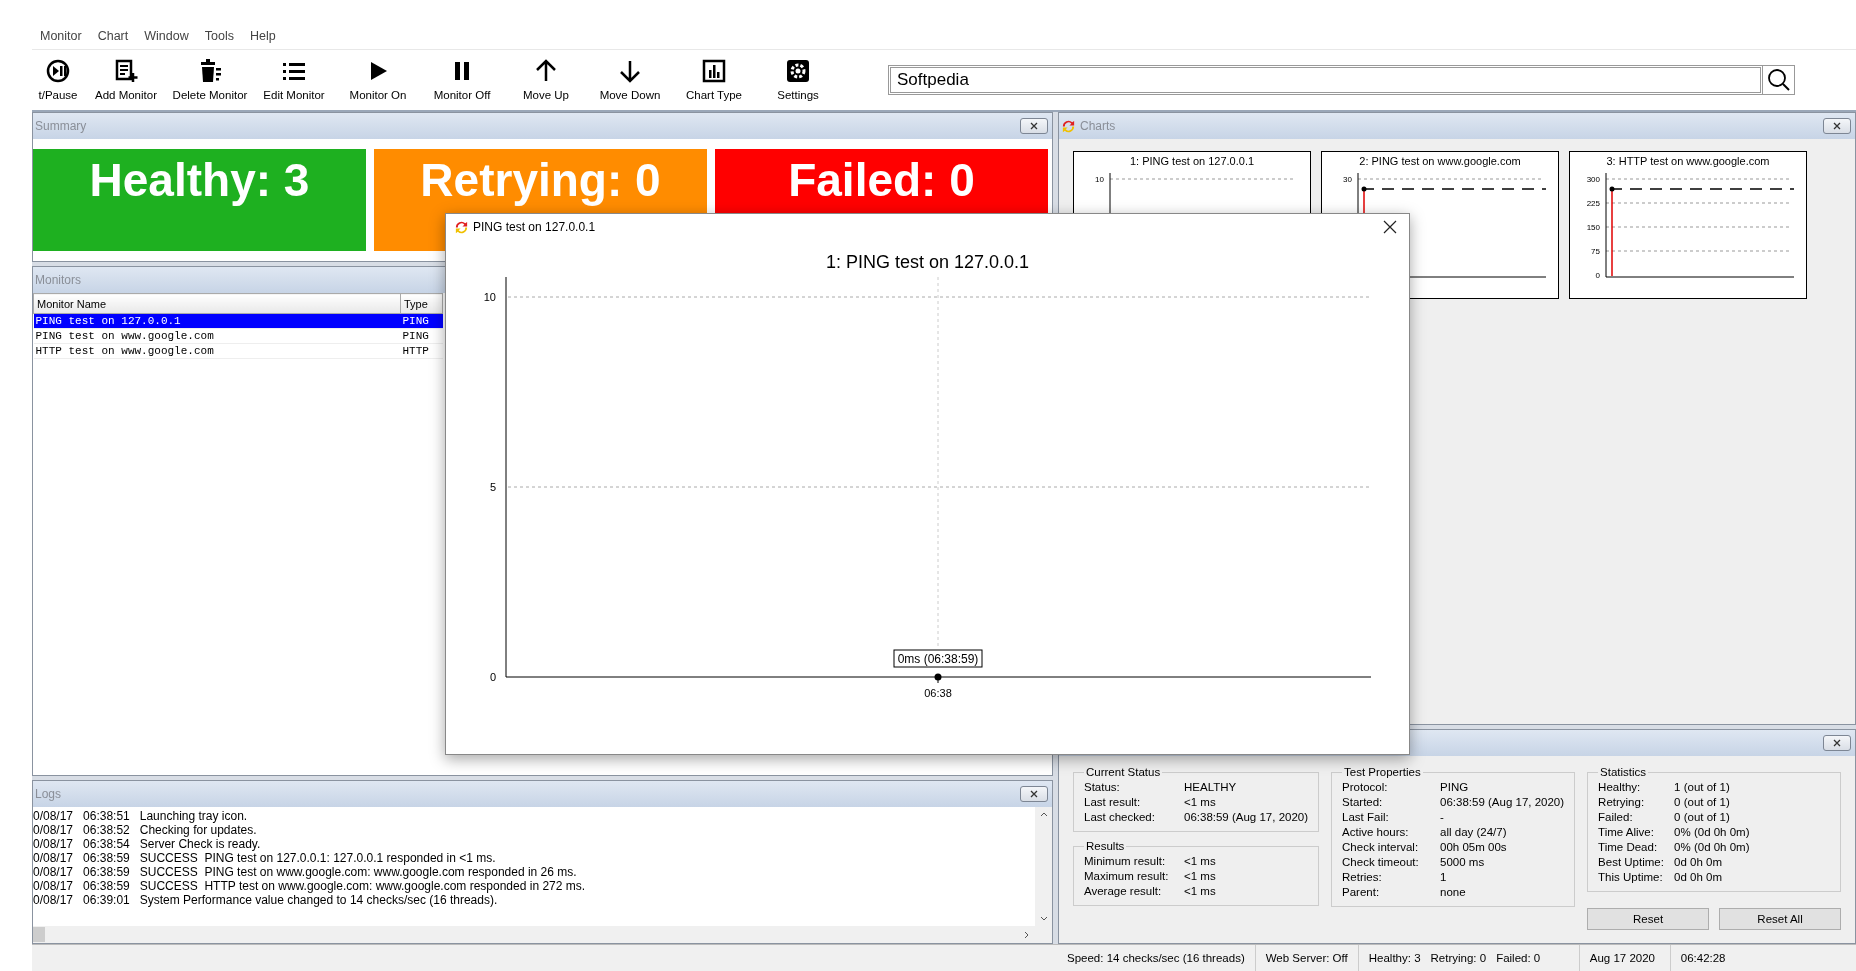 The width and height of the screenshot is (1856, 971). I want to click on status-tile: Healthy: 3, so click(199, 200).